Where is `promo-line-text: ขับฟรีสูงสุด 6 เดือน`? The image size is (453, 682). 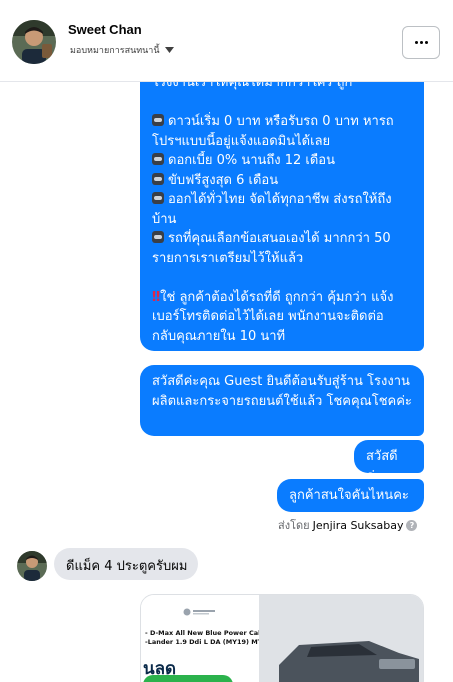
promo-line-text: ขับฟรีสูงสุด 6 เดือน is located at coordinates (223, 180).